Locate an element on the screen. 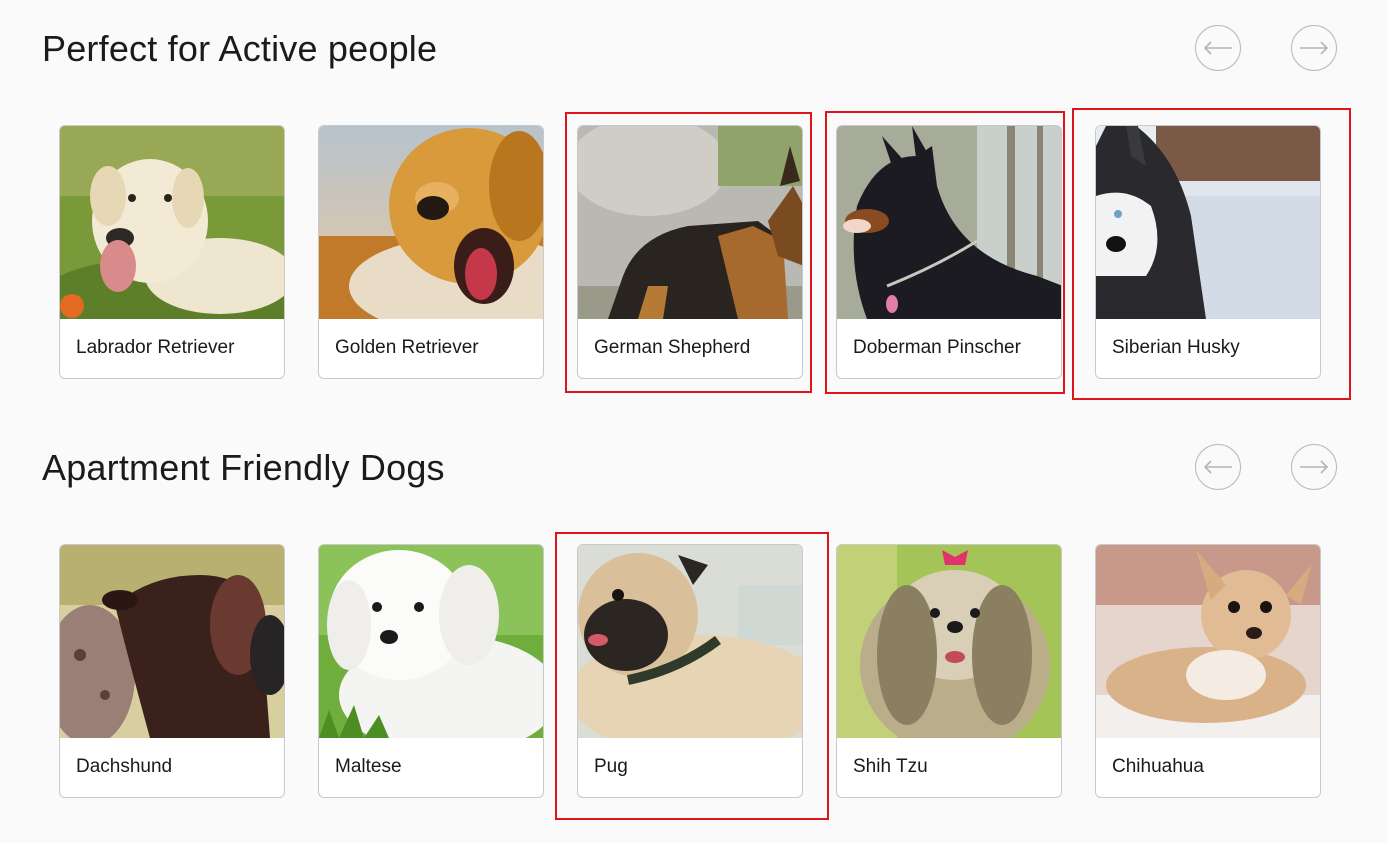 The width and height of the screenshot is (1388, 843). breed-label: Chihuahua is located at coordinates (1158, 766).